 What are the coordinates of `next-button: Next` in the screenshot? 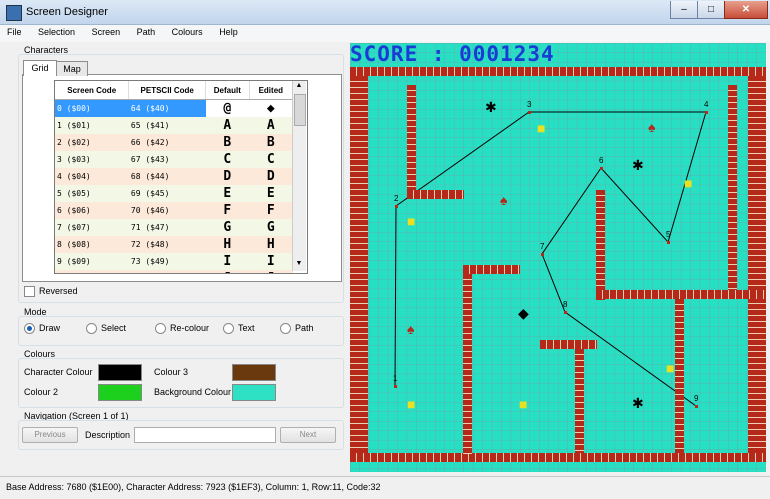 It's located at (308, 435).